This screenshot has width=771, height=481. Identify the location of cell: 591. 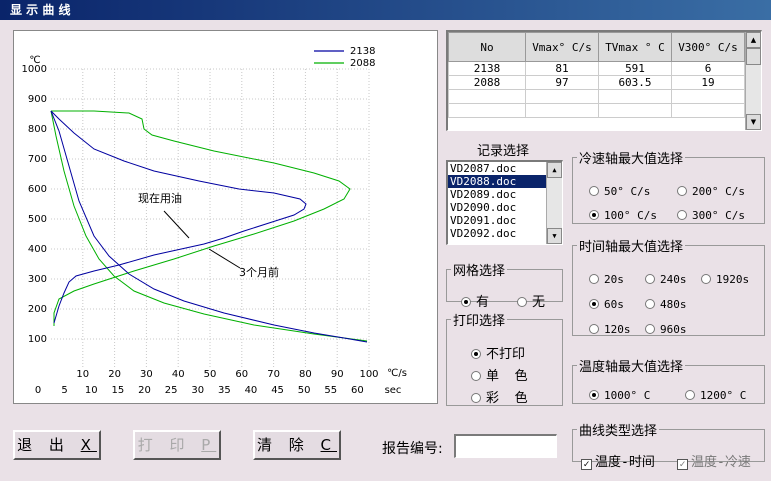
(635, 68).